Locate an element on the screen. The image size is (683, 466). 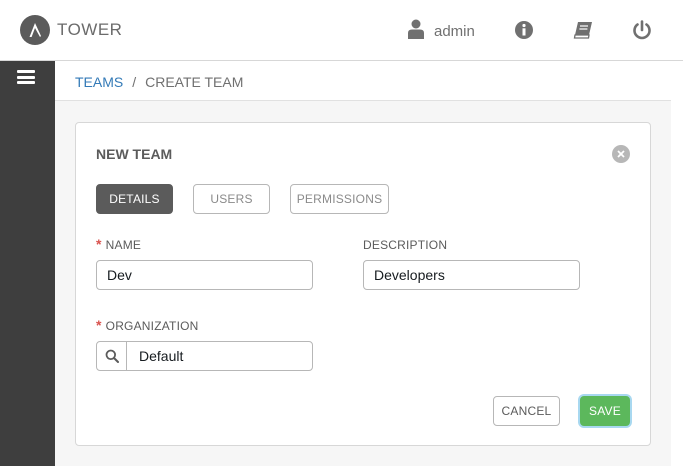
cancel-button: CANCEL is located at coordinates (526, 411).